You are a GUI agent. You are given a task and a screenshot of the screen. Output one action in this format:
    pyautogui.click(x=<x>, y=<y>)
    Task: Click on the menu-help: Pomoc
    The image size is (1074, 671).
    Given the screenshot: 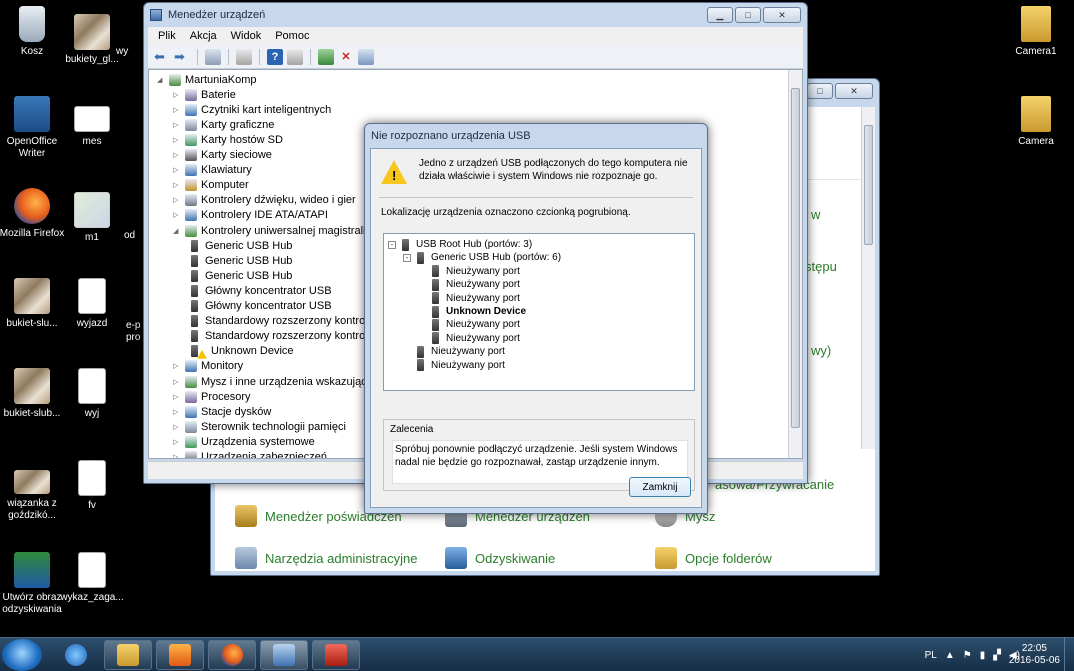 What is the action you would take?
    pyautogui.click(x=292, y=36)
    